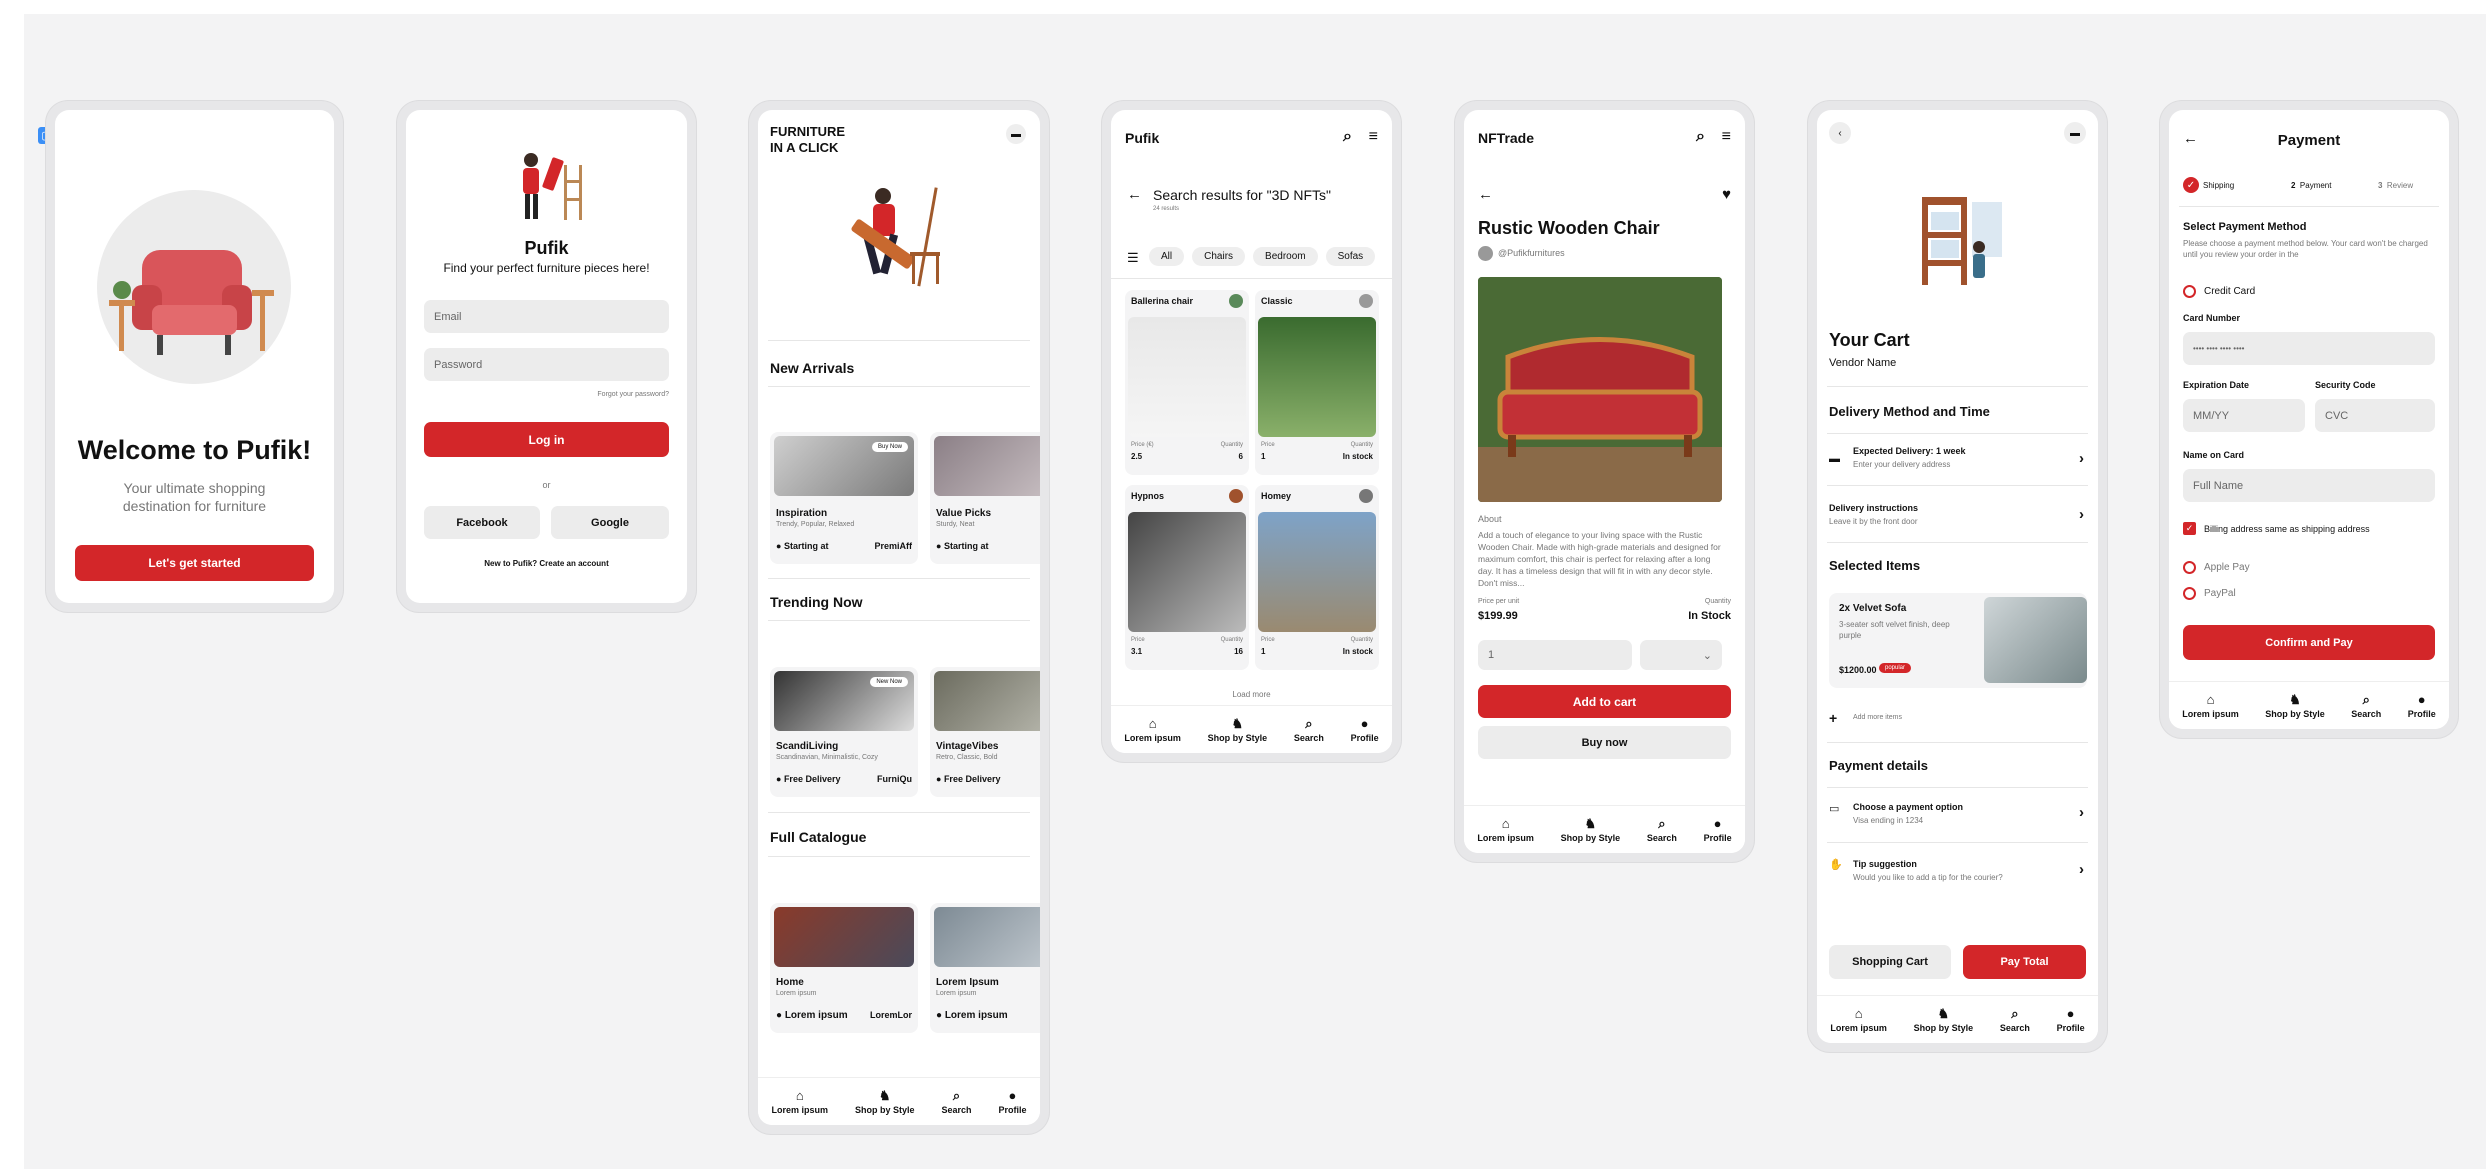  I want to click on quantity-input: 1, so click(1555, 655).